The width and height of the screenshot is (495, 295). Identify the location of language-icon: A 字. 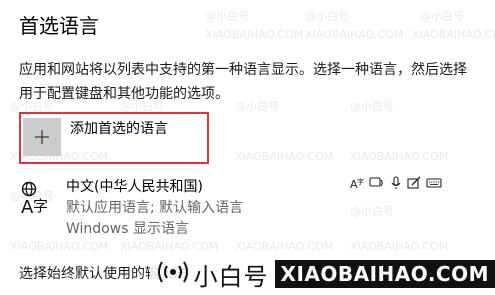
(36, 199).